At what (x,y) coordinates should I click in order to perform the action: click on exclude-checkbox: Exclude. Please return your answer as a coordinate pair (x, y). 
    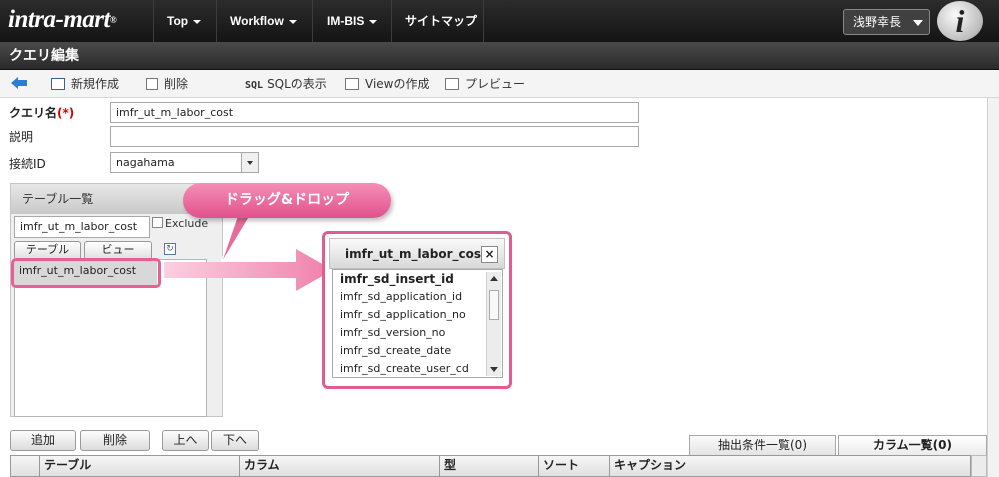
    Looking at the image, I should click on (180, 223).